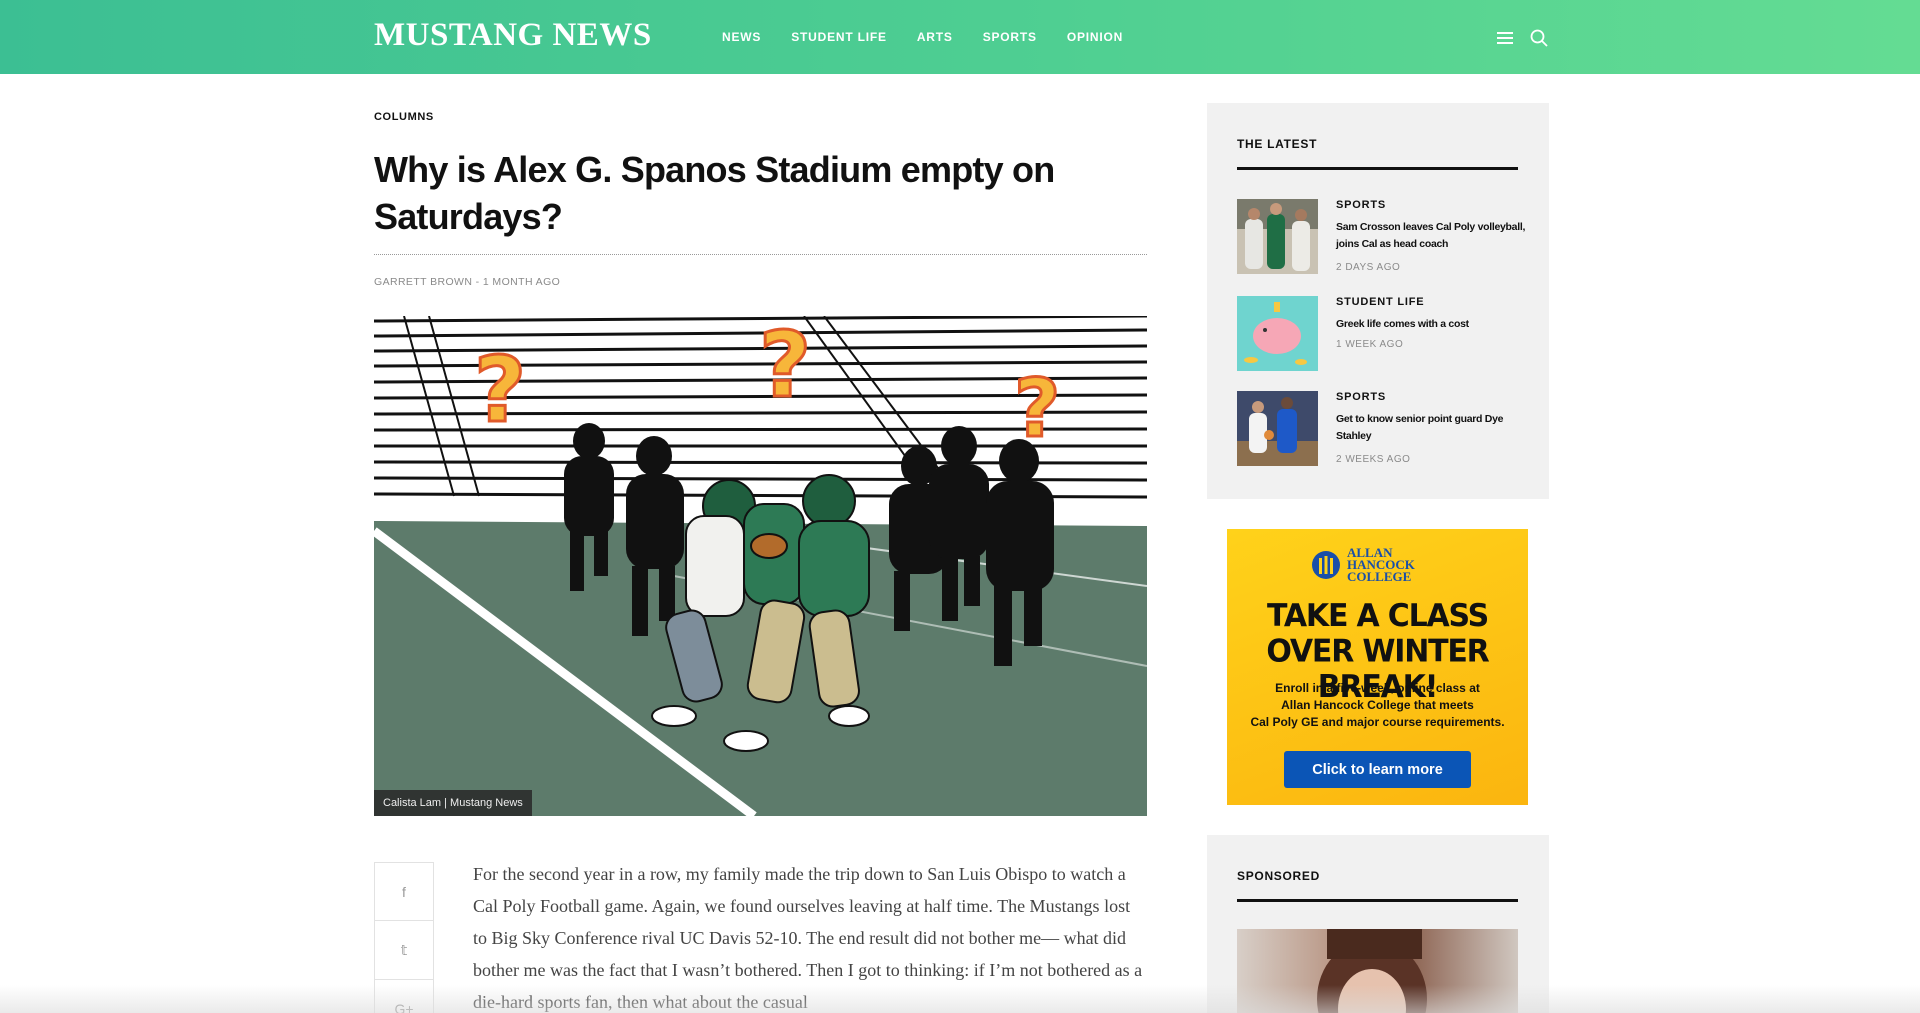 The image size is (1920, 1013). I want to click on ad-logo: ALLAN HANCOCK COLLEGE, so click(1363, 565).